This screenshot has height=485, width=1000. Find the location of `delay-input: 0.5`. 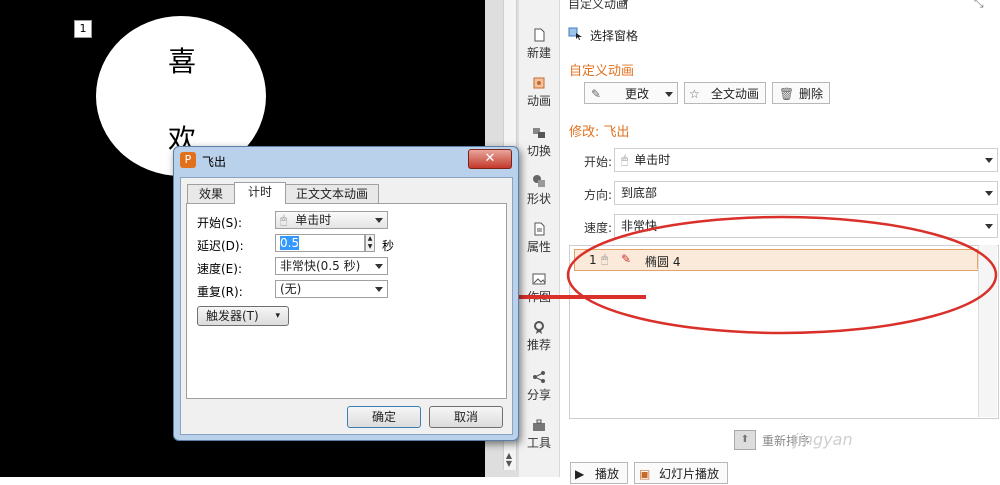

delay-input: 0.5 is located at coordinates (320, 243).